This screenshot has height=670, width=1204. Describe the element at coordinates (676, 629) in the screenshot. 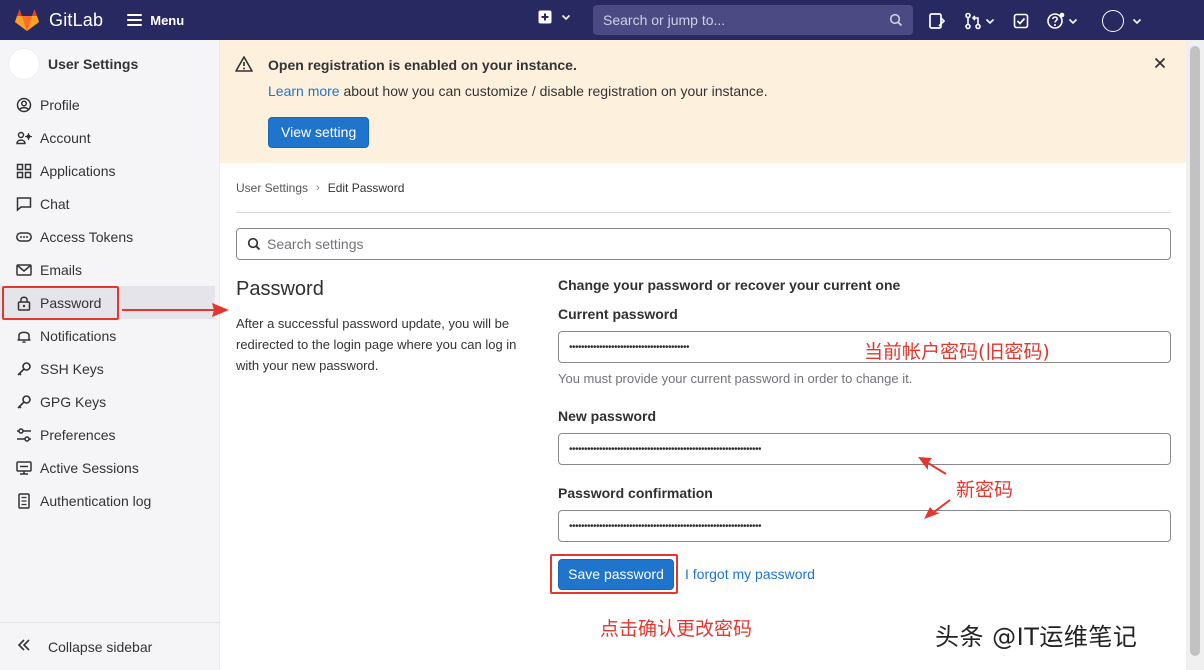

I see `annotation-save: 点击确认更改密码` at that location.